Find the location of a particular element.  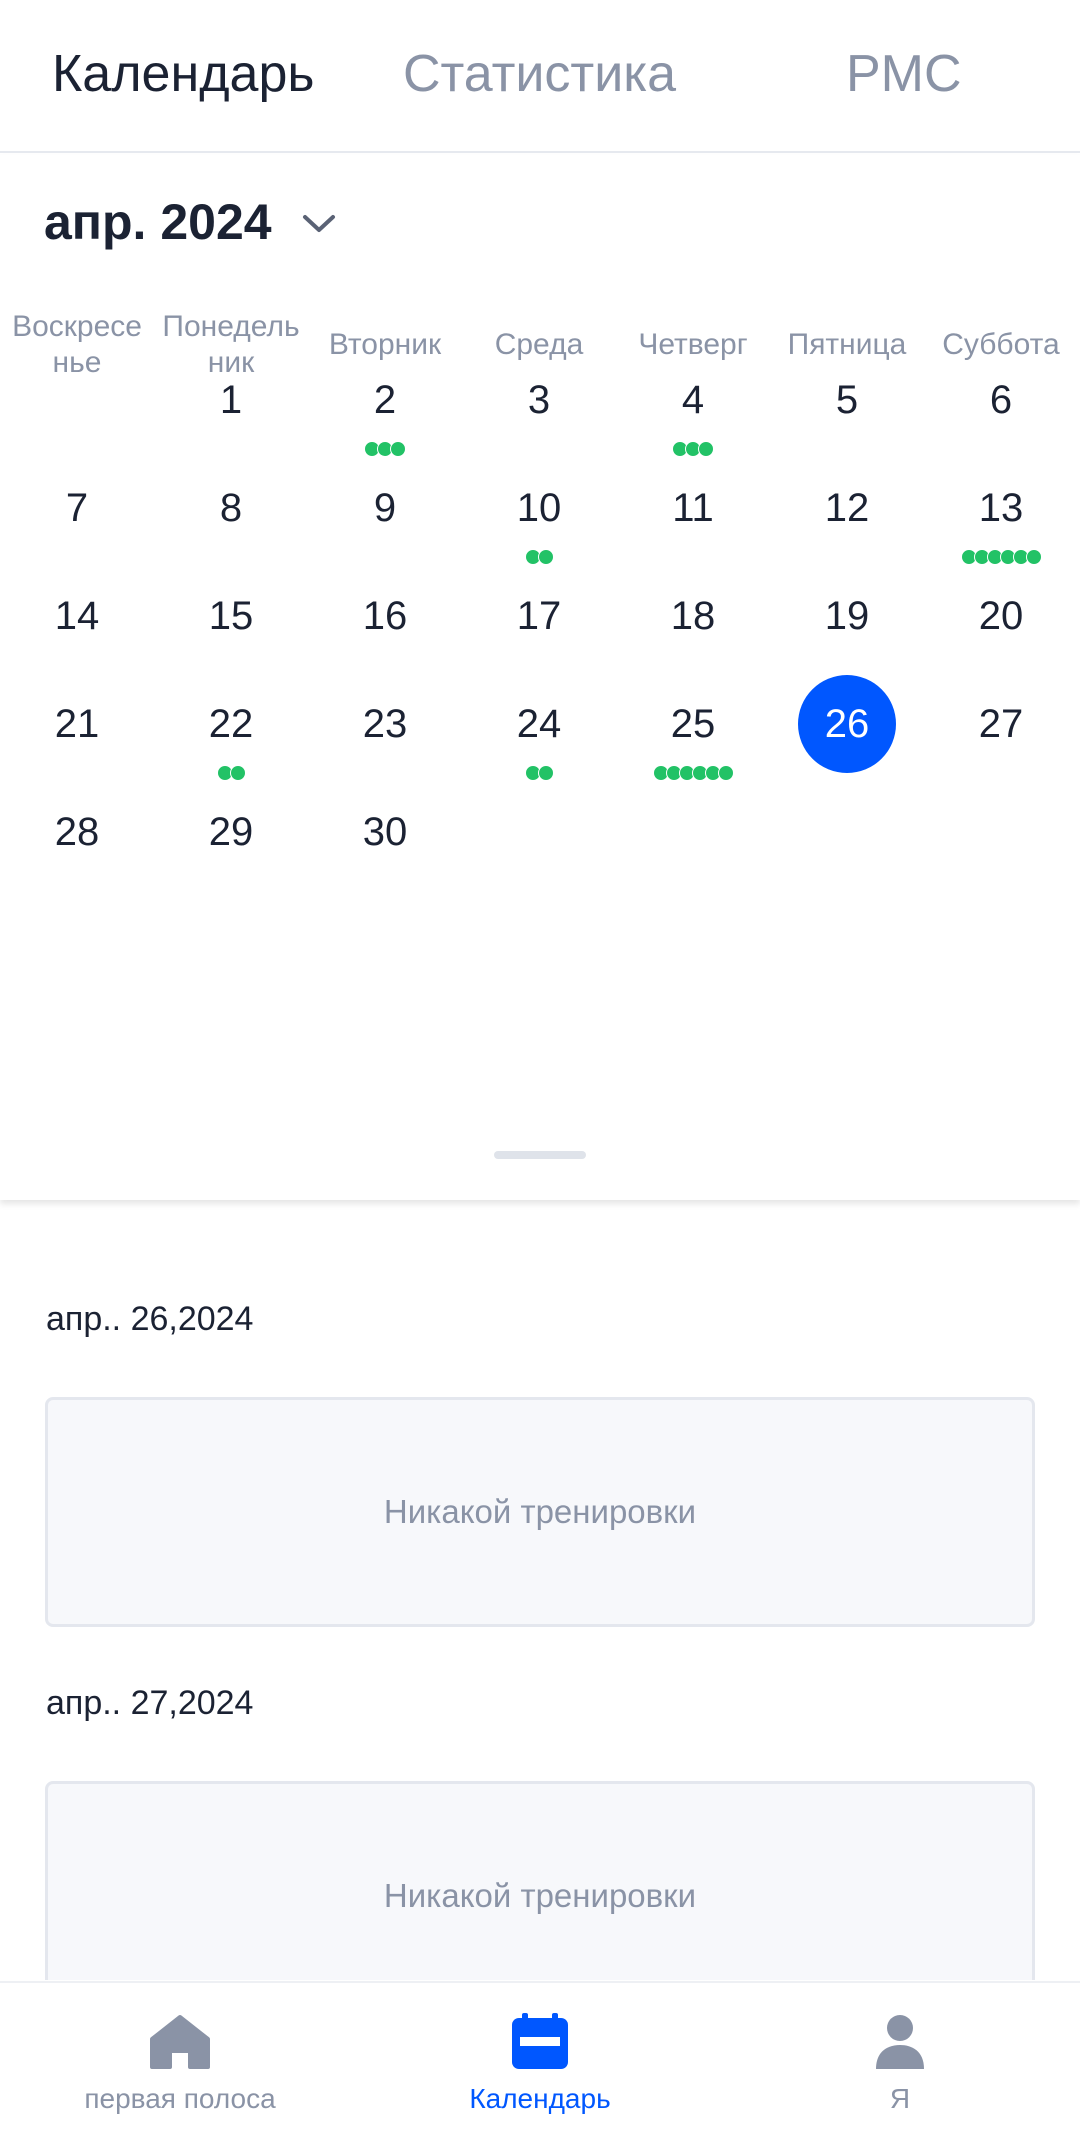

weekday-label: Воскресе нье is located at coordinates (77, 344).